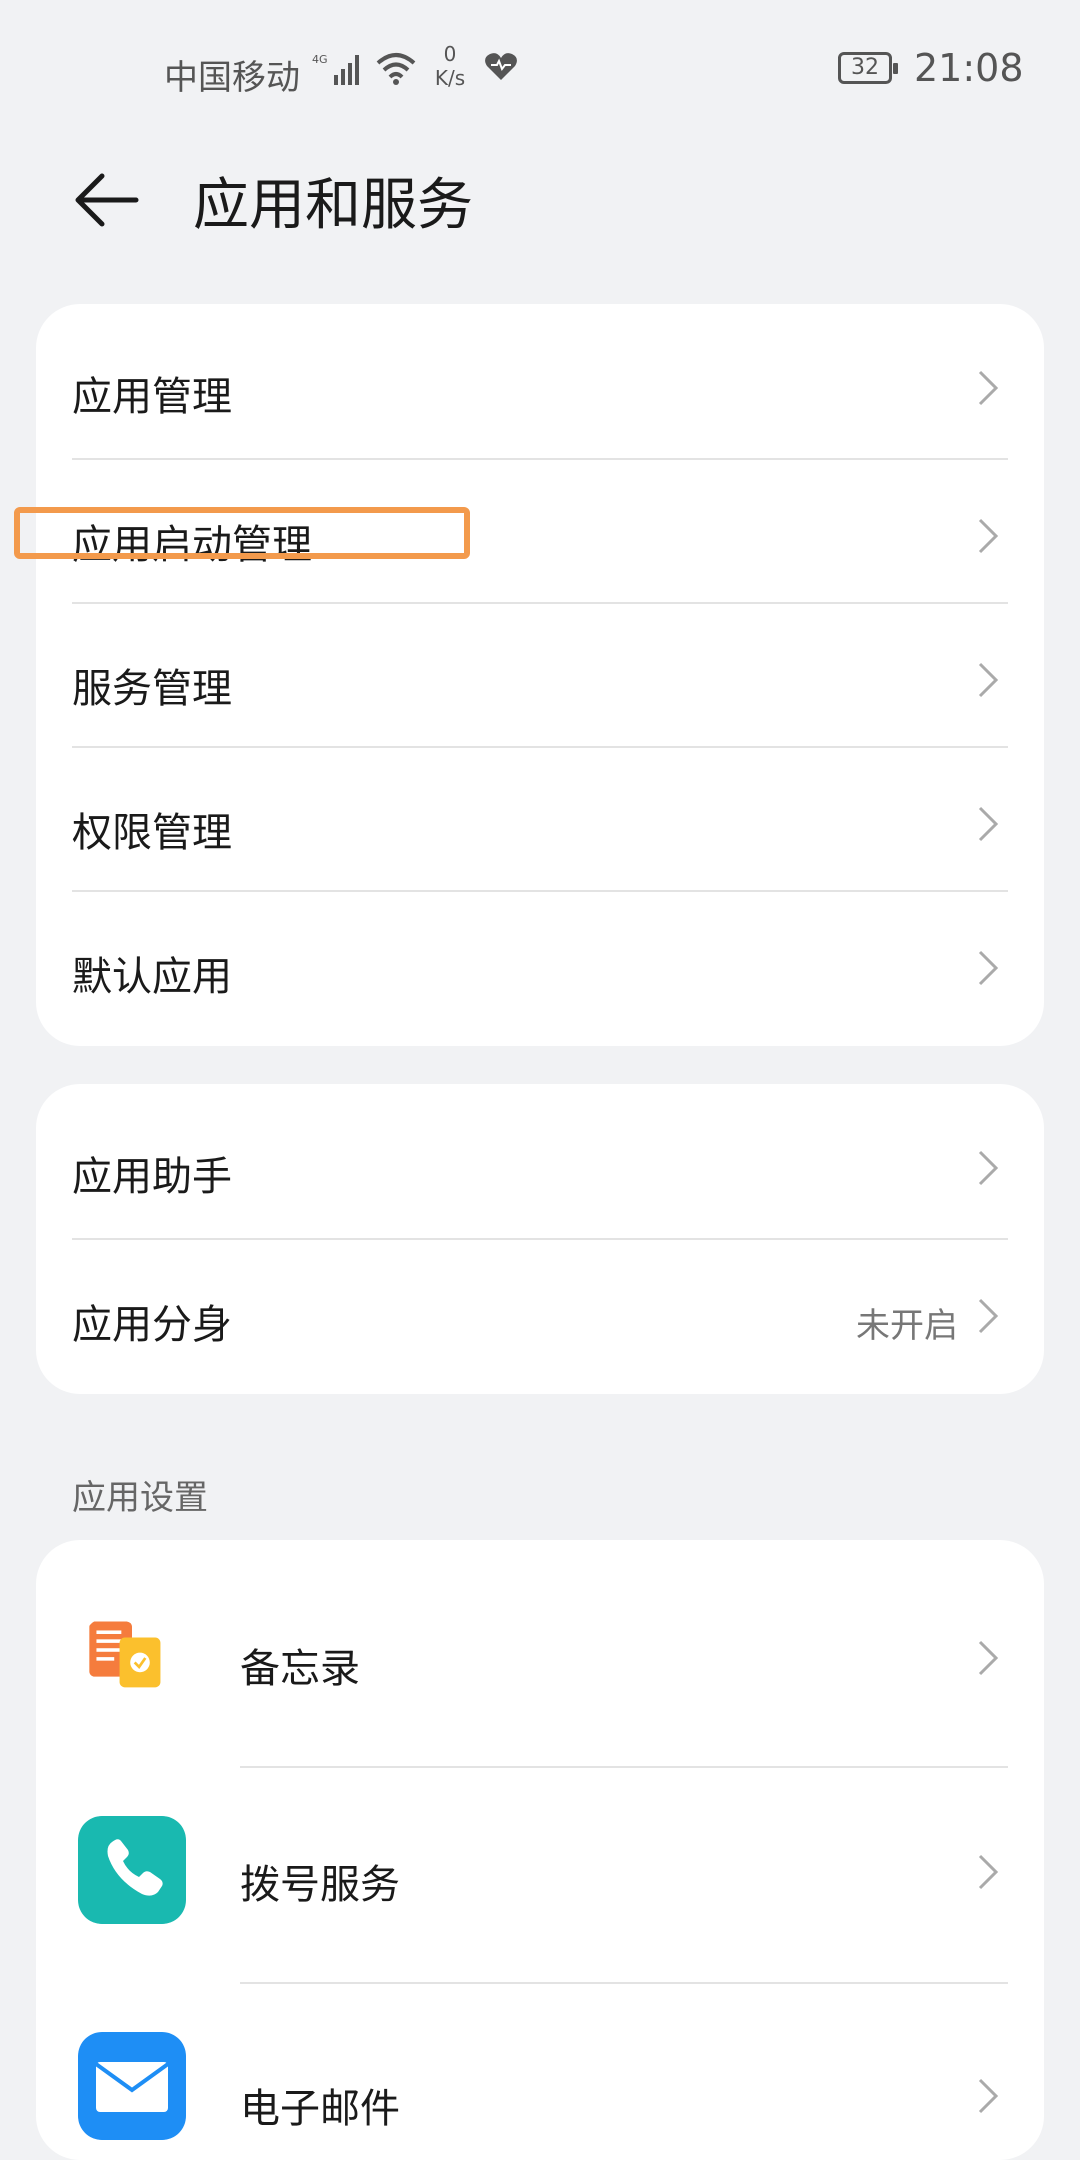 Image resolution: width=1080 pixels, height=2160 pixels. I want to click on back-arrow-icon, so click(108, 200).